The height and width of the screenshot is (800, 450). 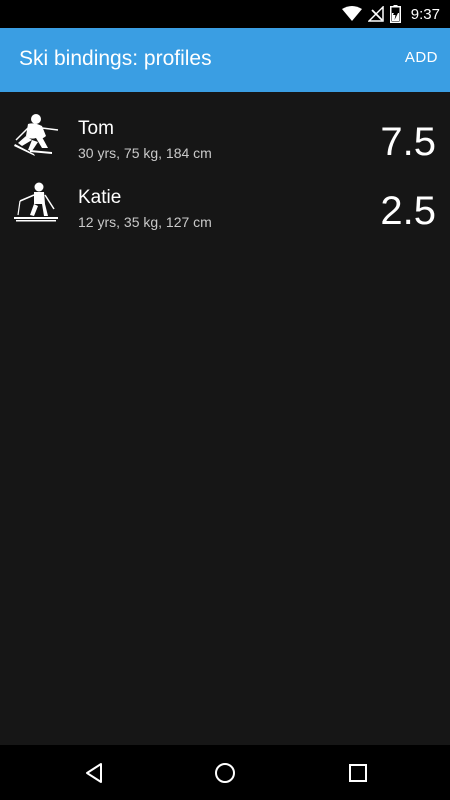 I want to click on app-bar: Ski bindings: profiles ADD, so click(x=225, y=60).